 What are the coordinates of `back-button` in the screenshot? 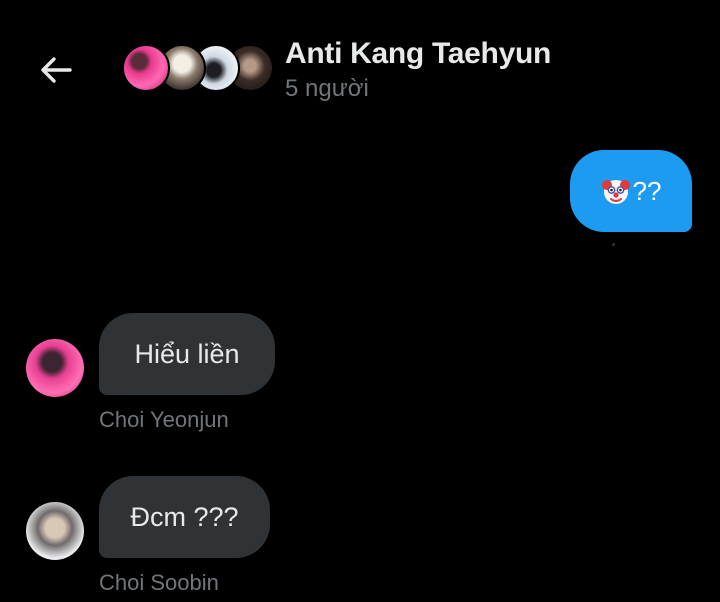 It's located at (56, 70).